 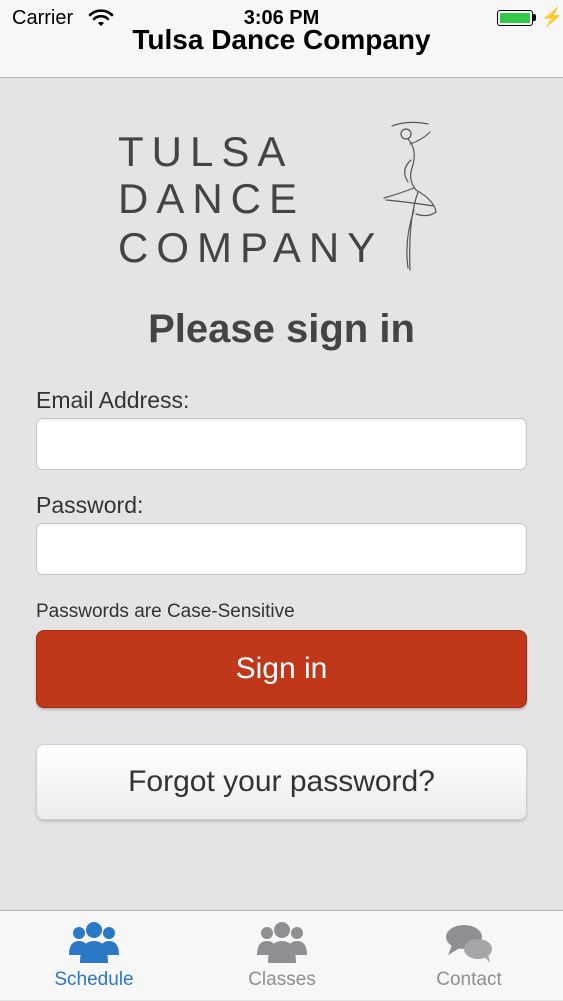 I want to click on email-label: Email Address:, so click(x=113, y=400).